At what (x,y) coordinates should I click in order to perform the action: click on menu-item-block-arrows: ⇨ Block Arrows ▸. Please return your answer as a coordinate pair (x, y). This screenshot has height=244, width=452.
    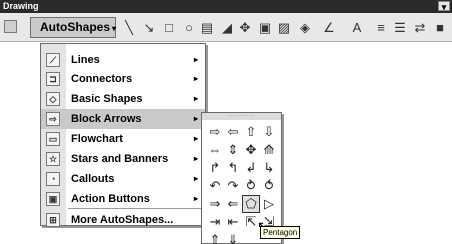
    Looking at the image, I should click on (123, 119).